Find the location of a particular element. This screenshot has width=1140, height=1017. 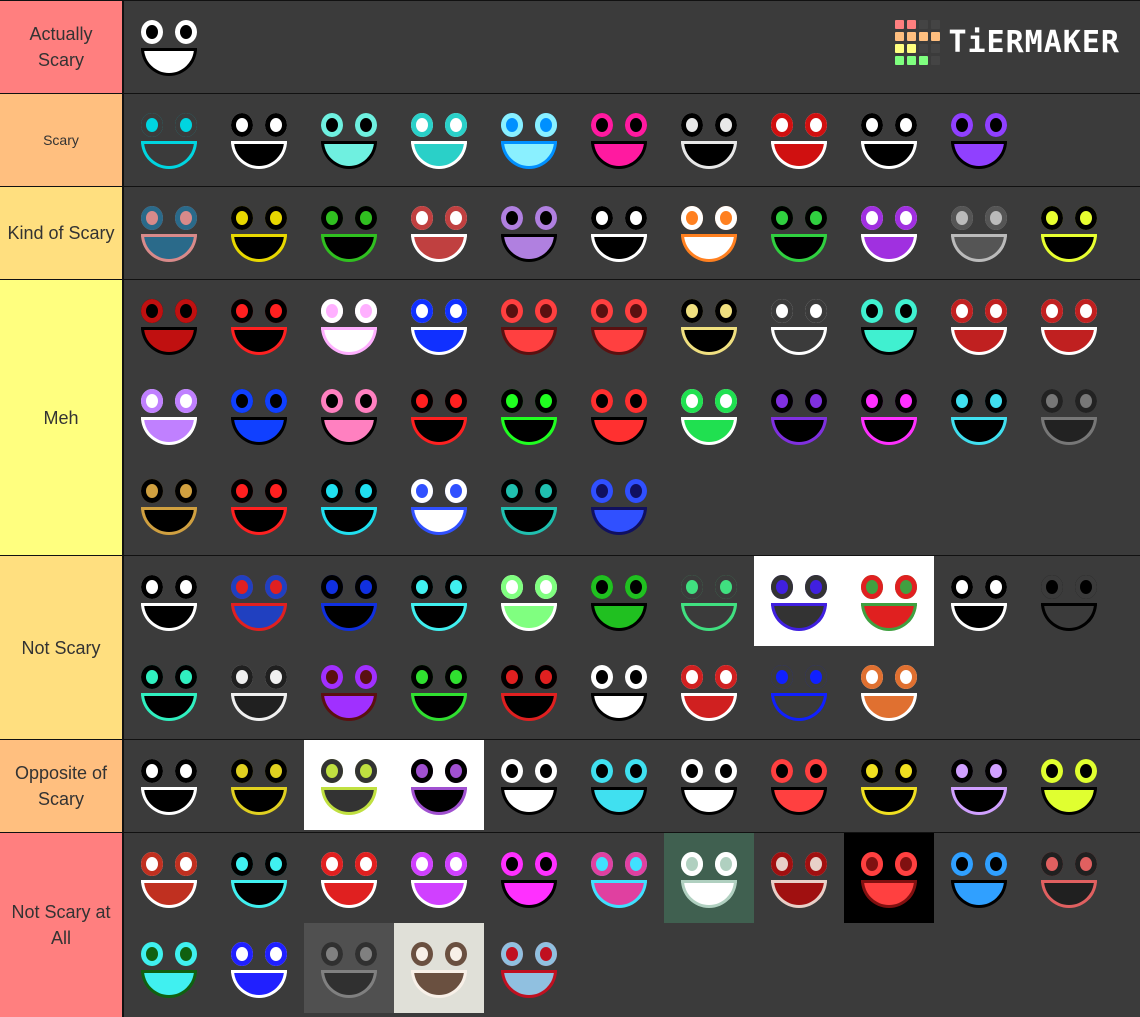

tier-item-red-glow-grin is located at coordinates (619, 415).